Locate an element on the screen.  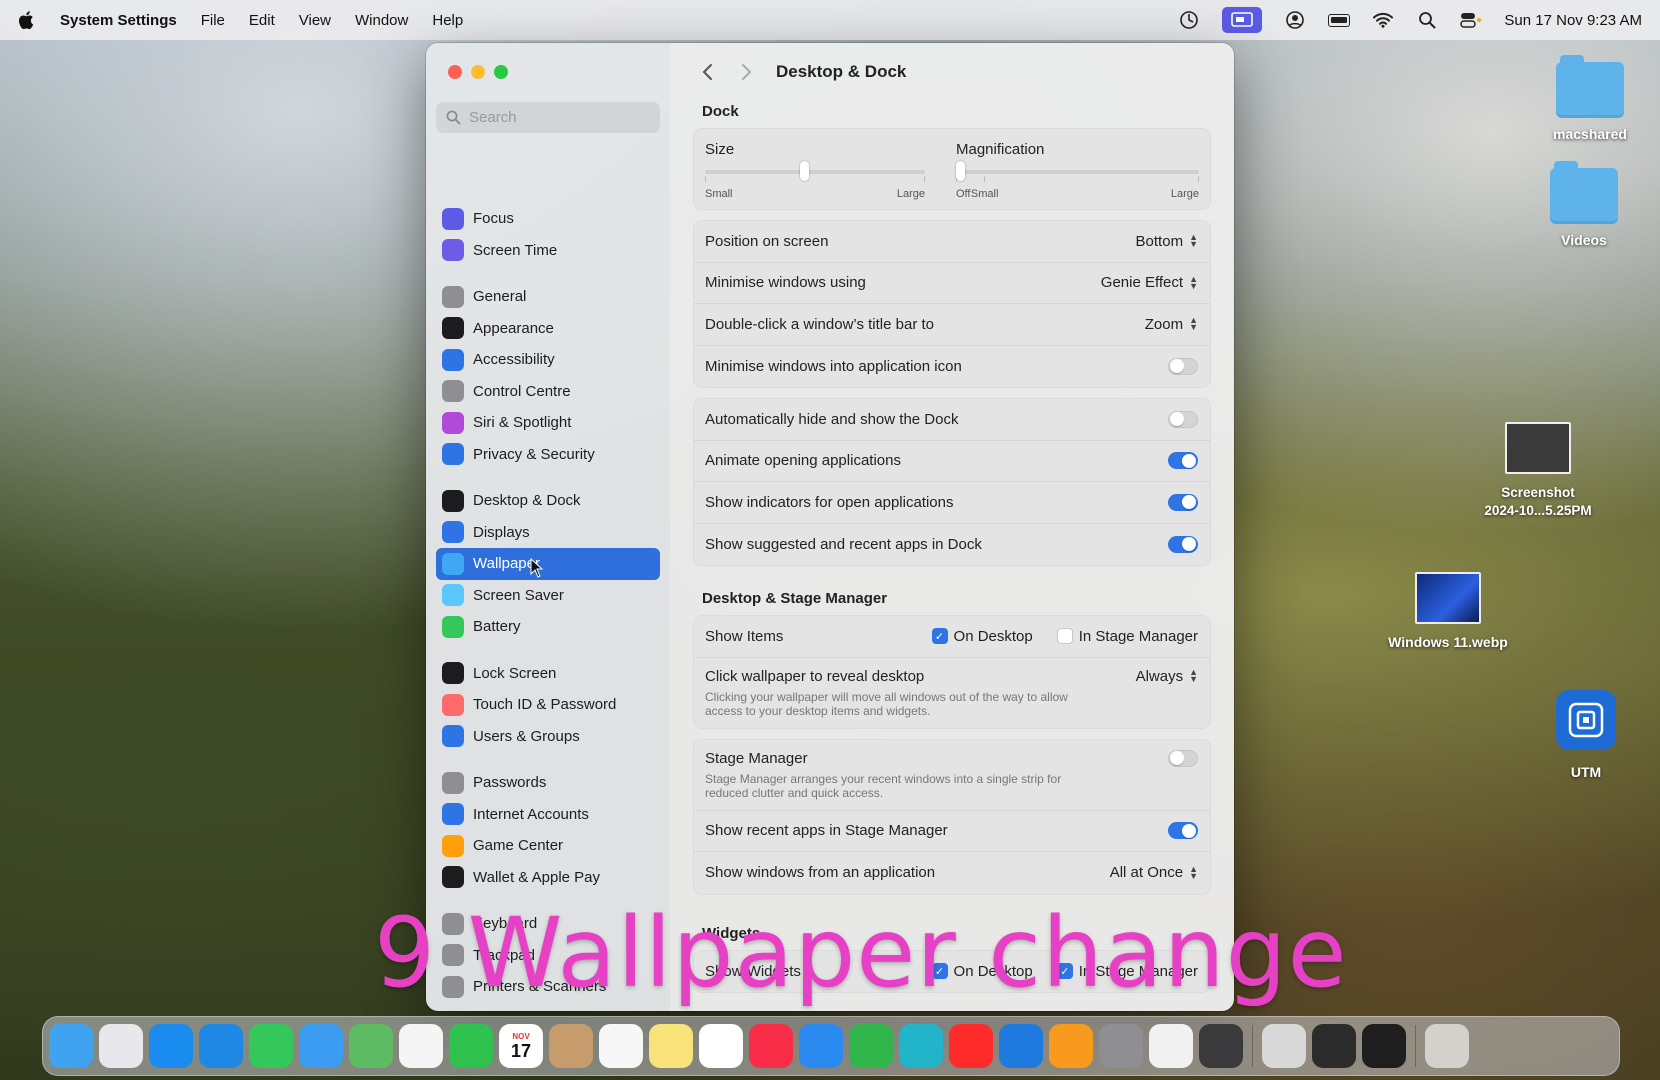
calendar-icon: NOV 17 is located at coordinates (521, 1046).